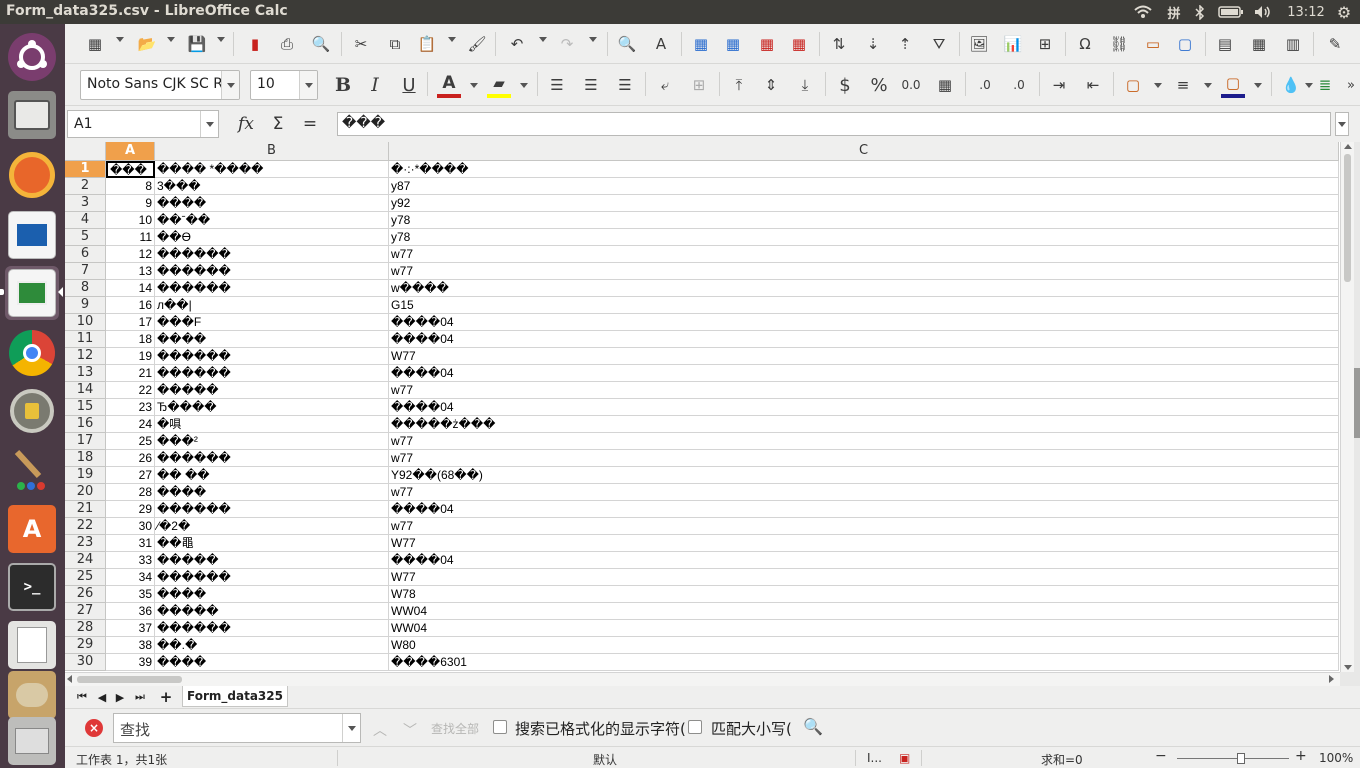  I want to click on zoom-slider-knob, so click(1241, 758).